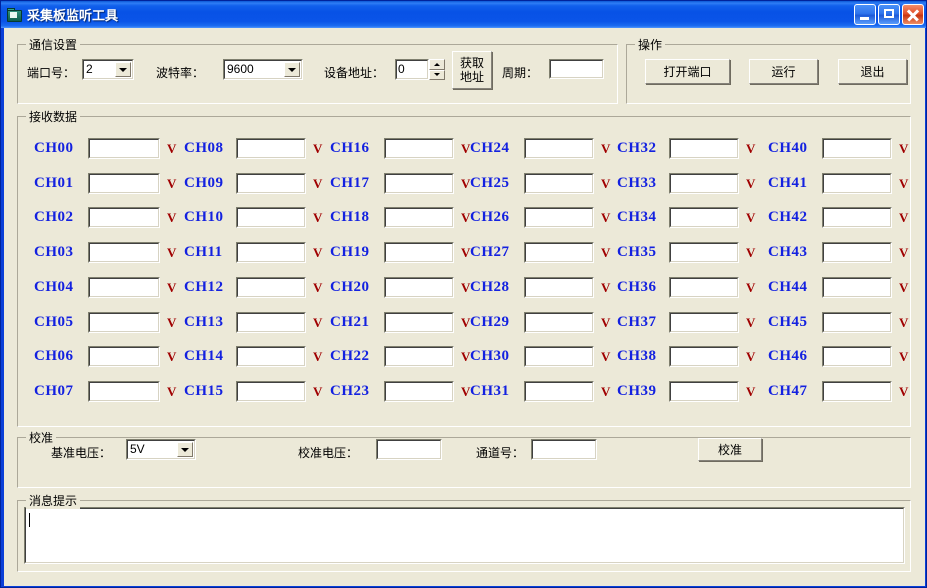 This screenshot has height=588, width=927. What do you see at coordinates (271, 148) in the screenshot?
I see `channel-input-ch08` at bounding box center [271, 148].